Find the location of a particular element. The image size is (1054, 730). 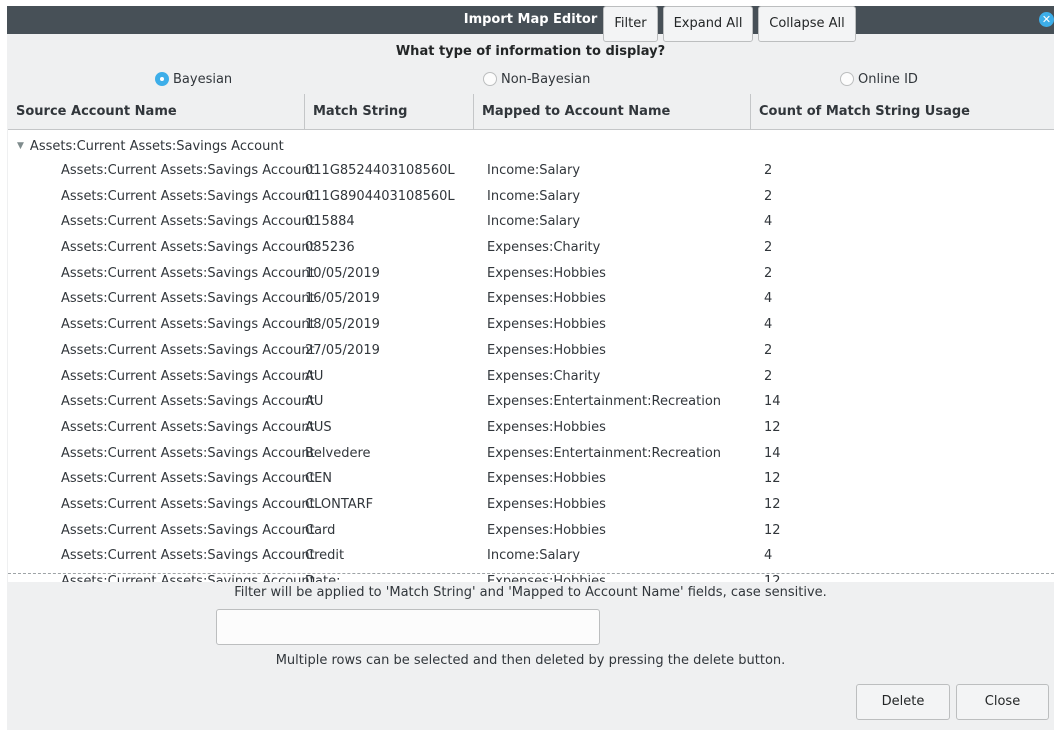

radio-online-id: Online ID is located at coordinates (879, 79).